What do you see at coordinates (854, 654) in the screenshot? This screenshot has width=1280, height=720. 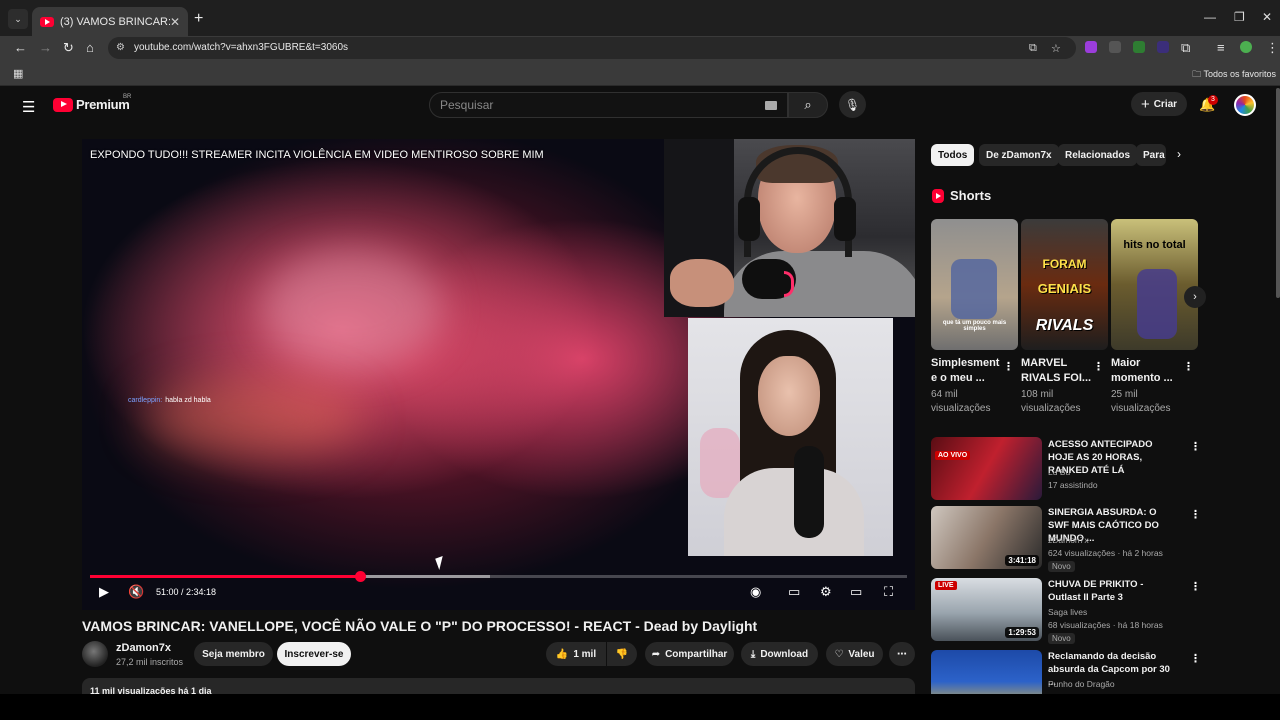 I see `thanks-button: ♡ Valeu` at bounding box center [854, 654].